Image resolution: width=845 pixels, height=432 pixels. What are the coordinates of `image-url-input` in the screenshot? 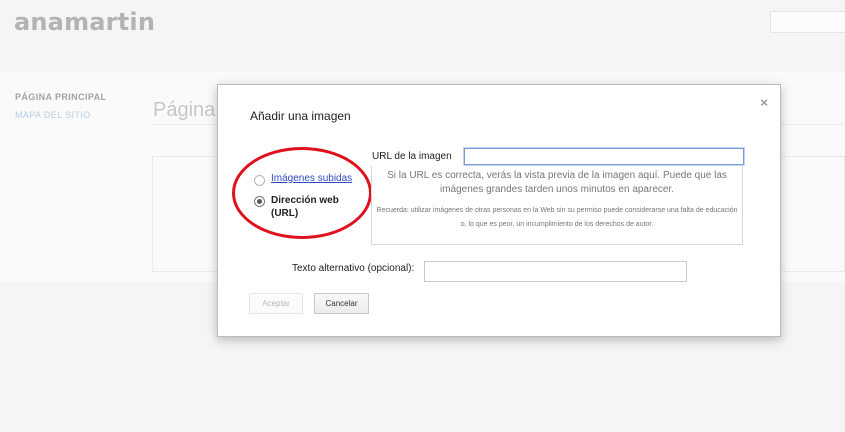 It's located at (604, 156).